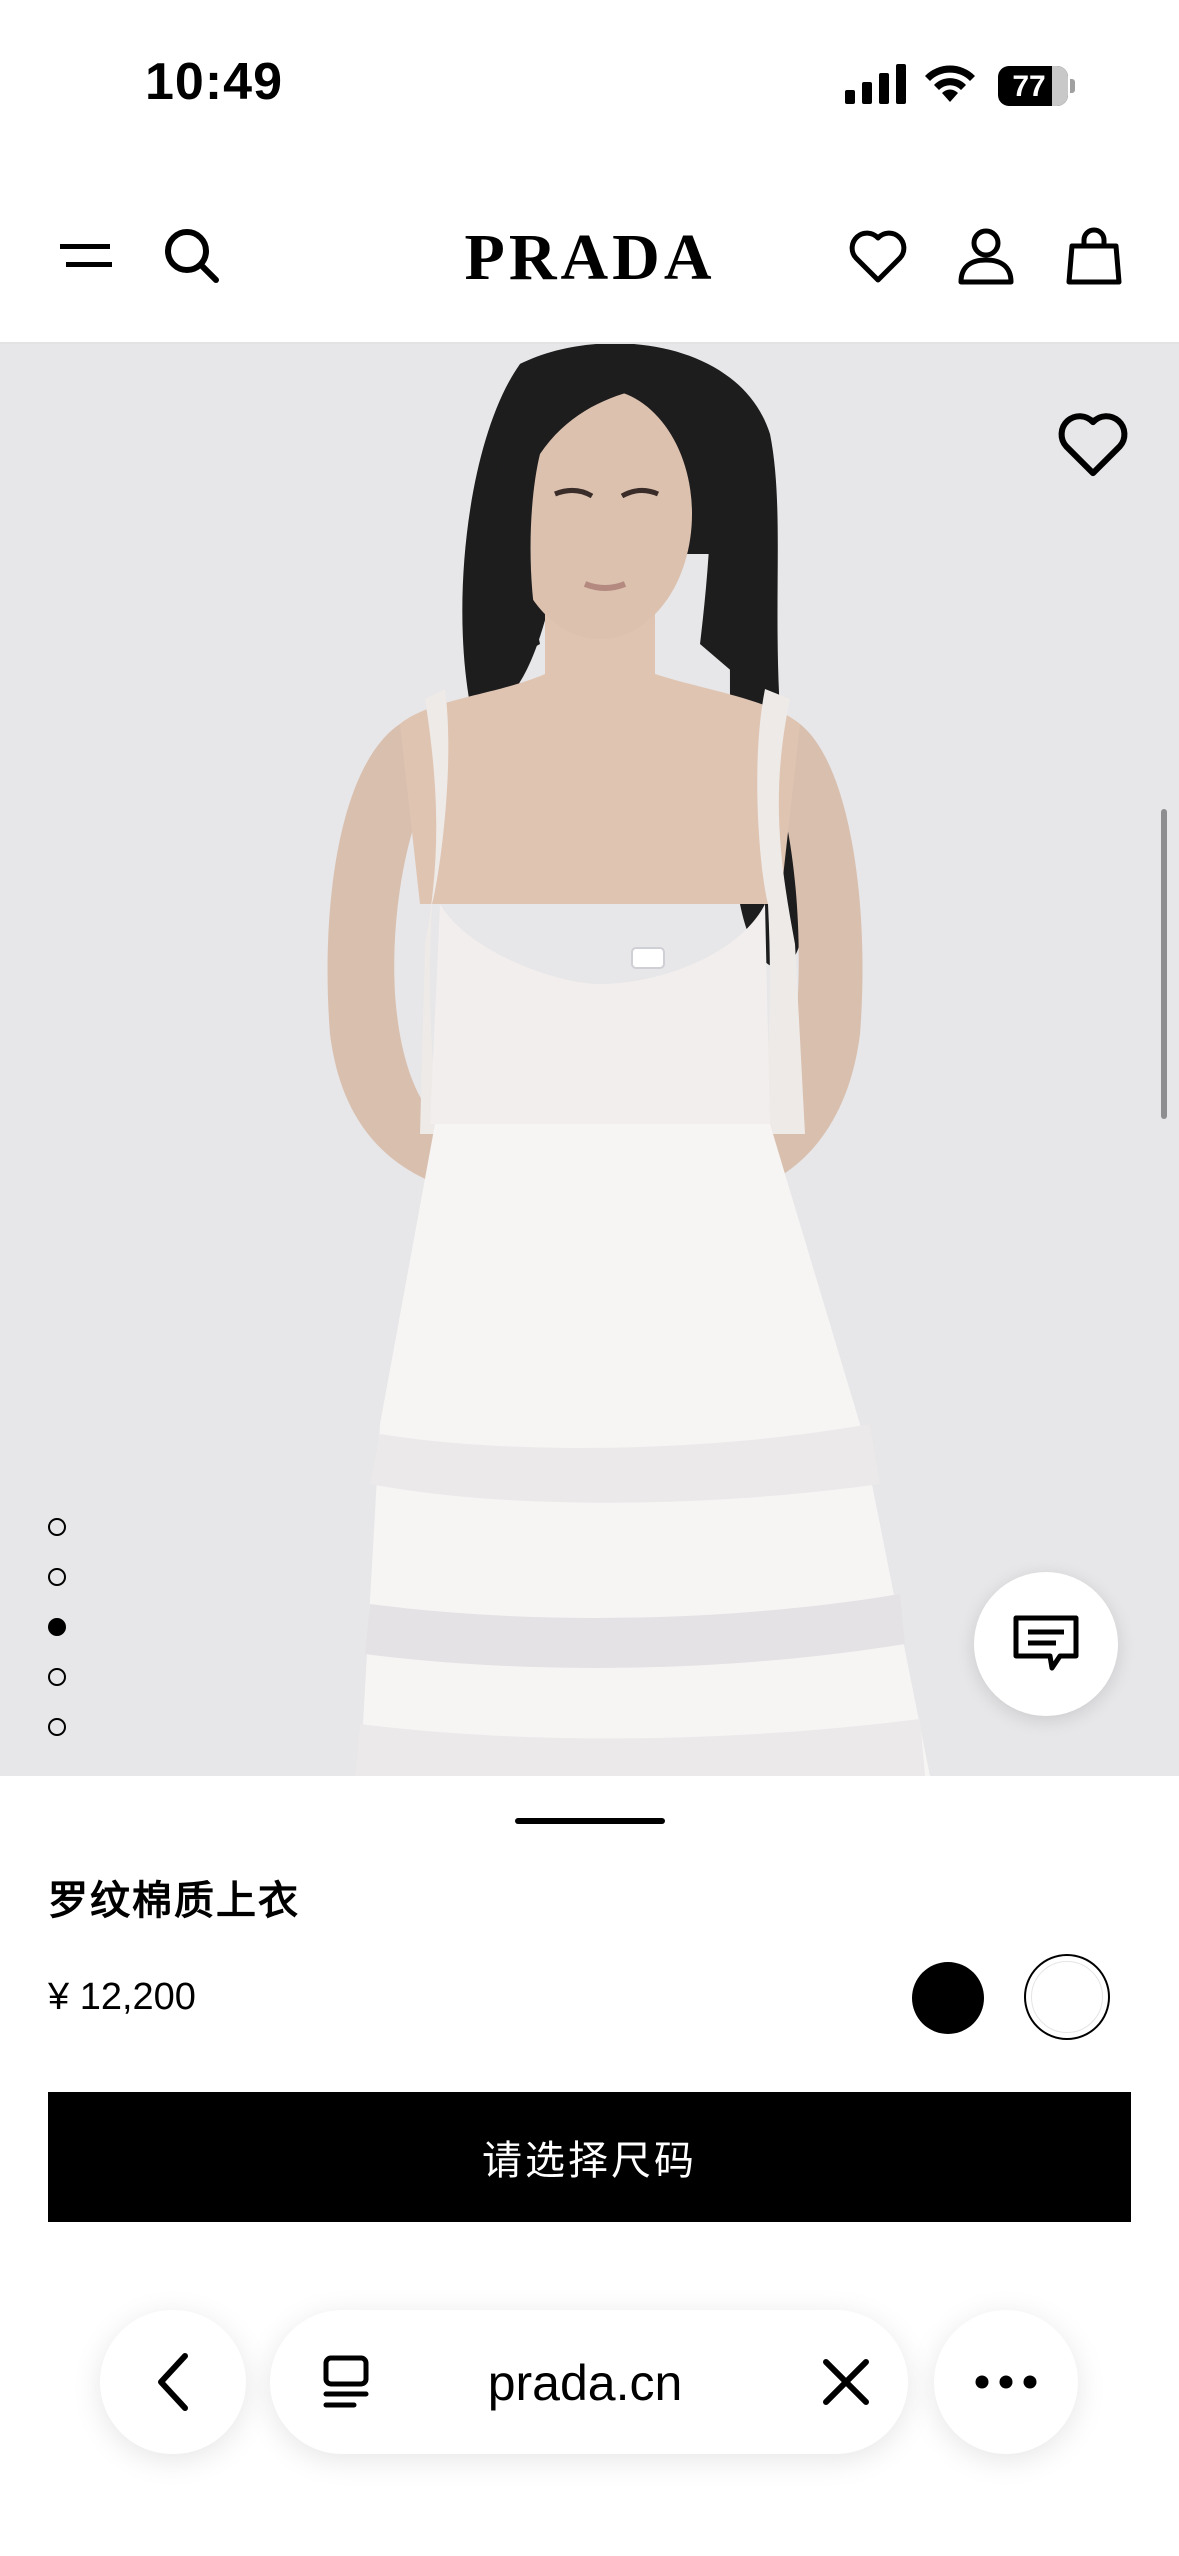 The width and height of the screenshot is (1179, 2556). I want to click on color-swatch-white, so click(1067, 1997).